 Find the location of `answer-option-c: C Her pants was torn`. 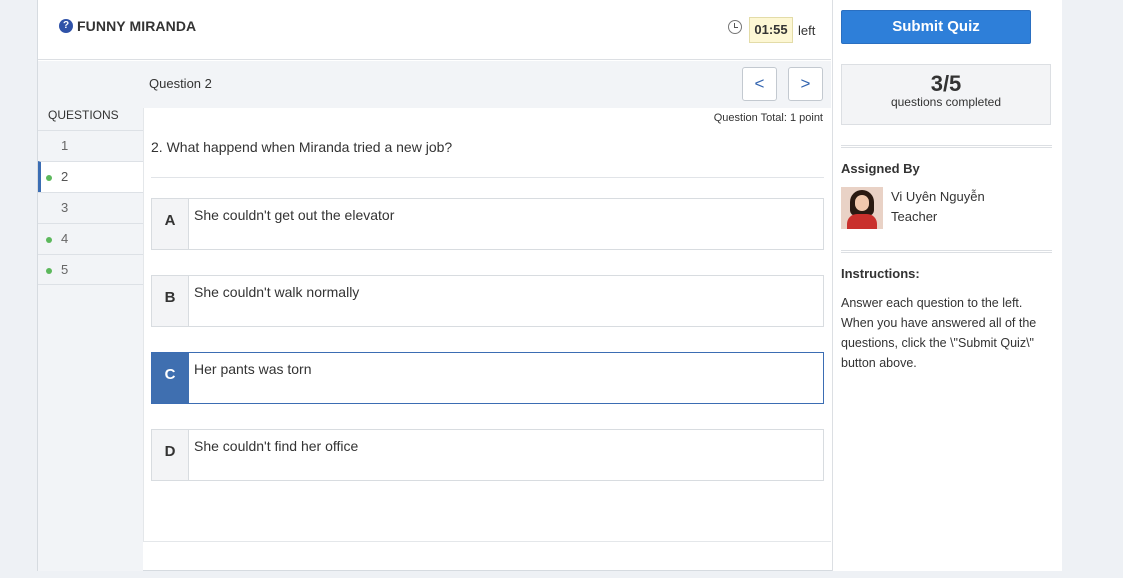

answer-option-c: C Her pants was torn is located at coordinates (487, 378).